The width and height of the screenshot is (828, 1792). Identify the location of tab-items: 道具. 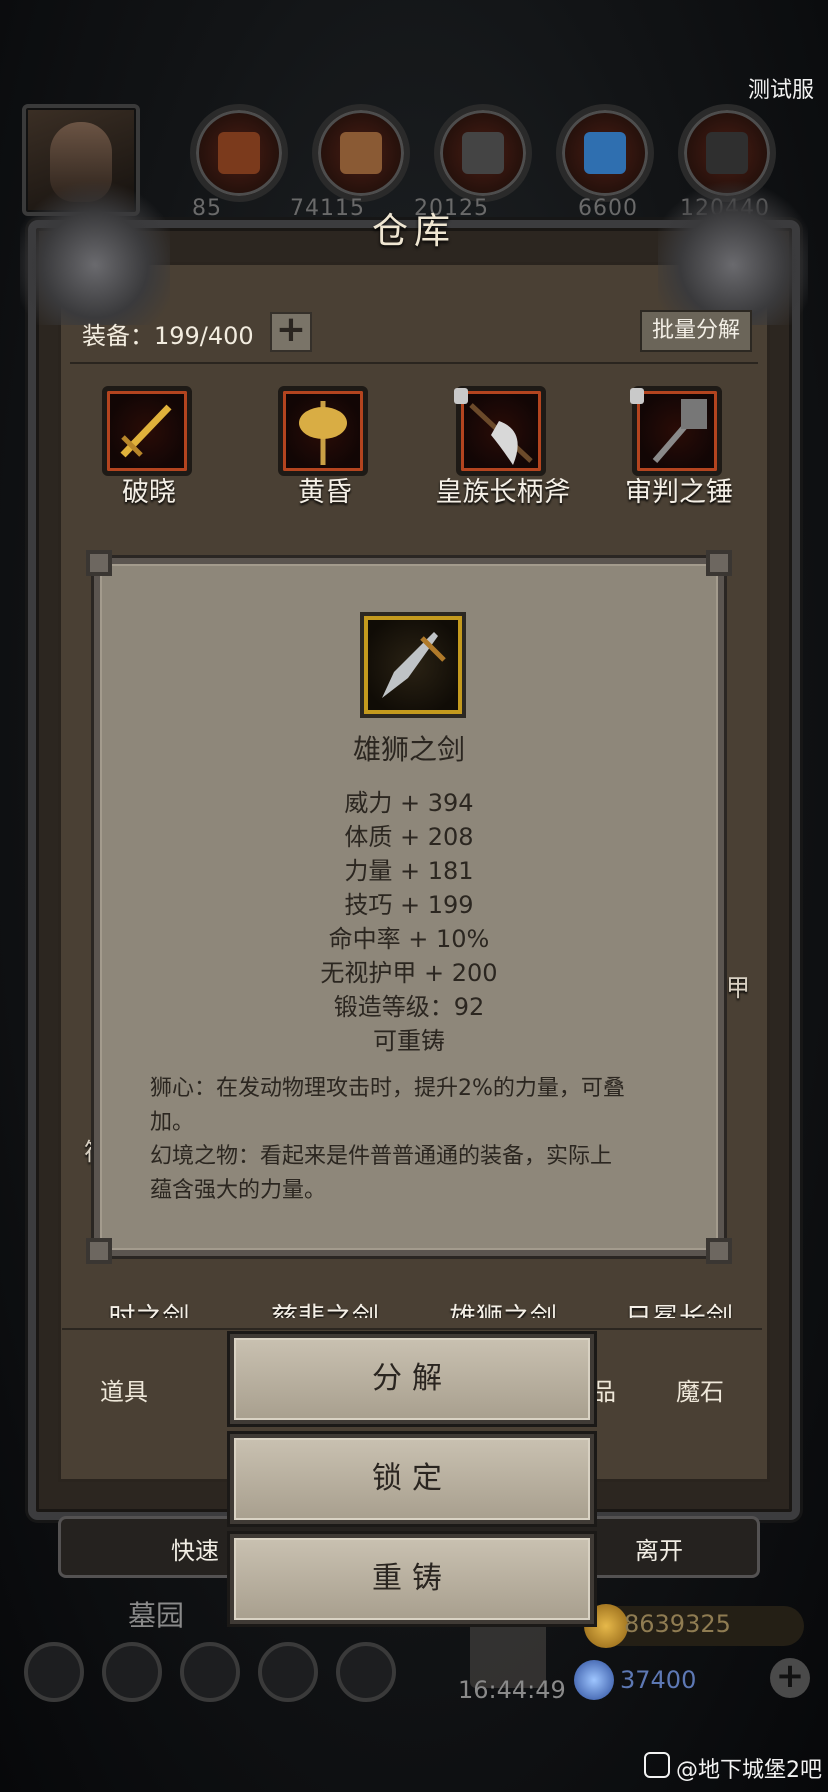
(124, 1389).